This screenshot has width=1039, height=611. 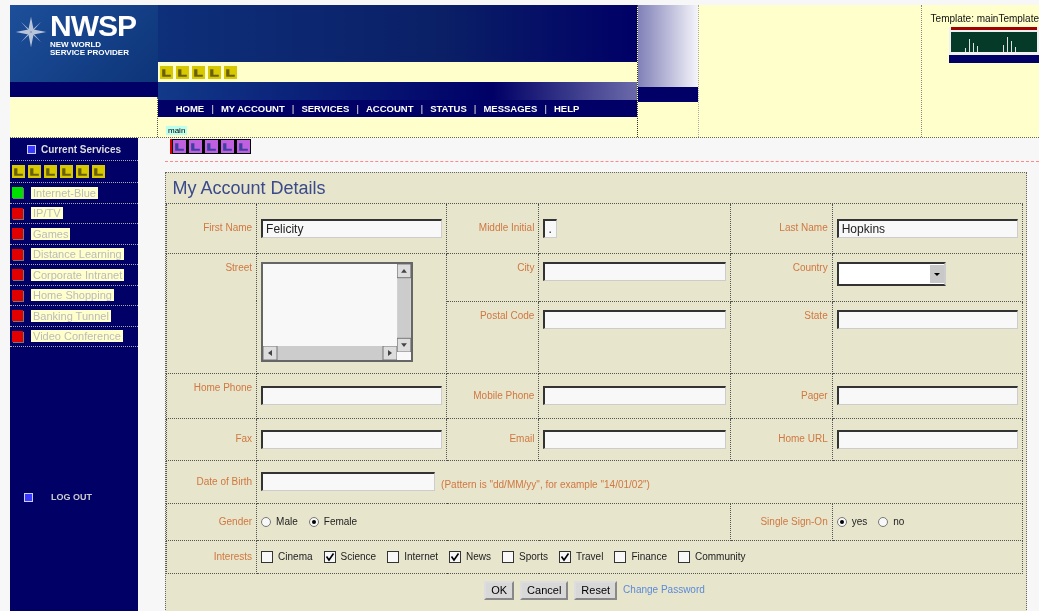 I want to click on text-field: Hopkins, so click(x=927, y=228).